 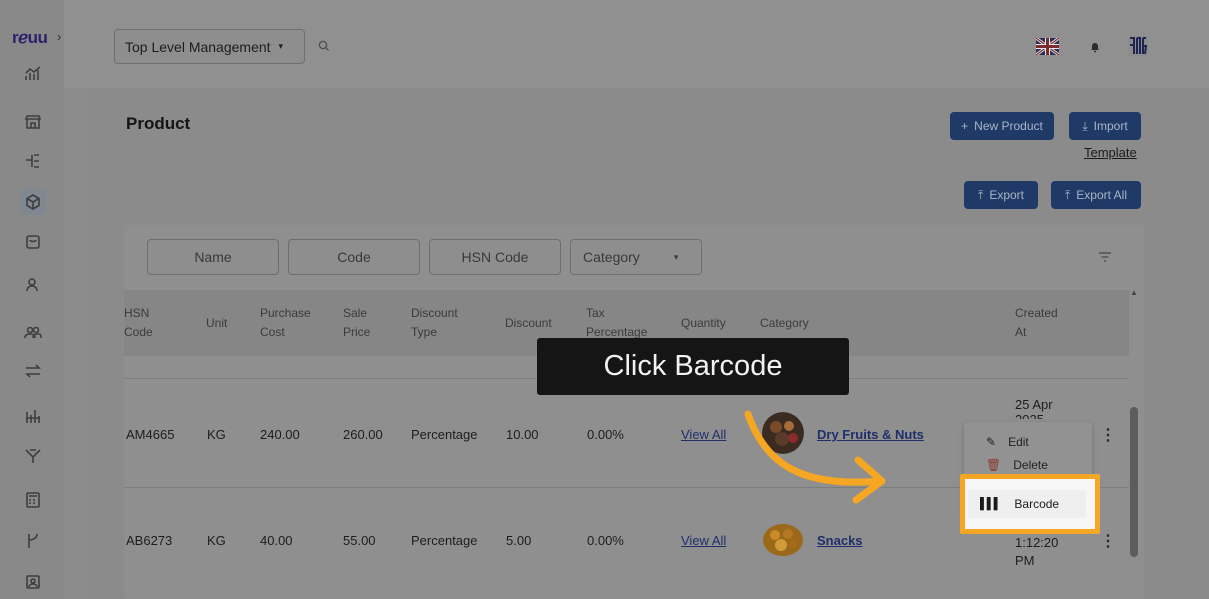 What do you see at coordinates (285, 313) in the screenshot?
I see `header-line: Purchase` at bounding box center [285, 313].